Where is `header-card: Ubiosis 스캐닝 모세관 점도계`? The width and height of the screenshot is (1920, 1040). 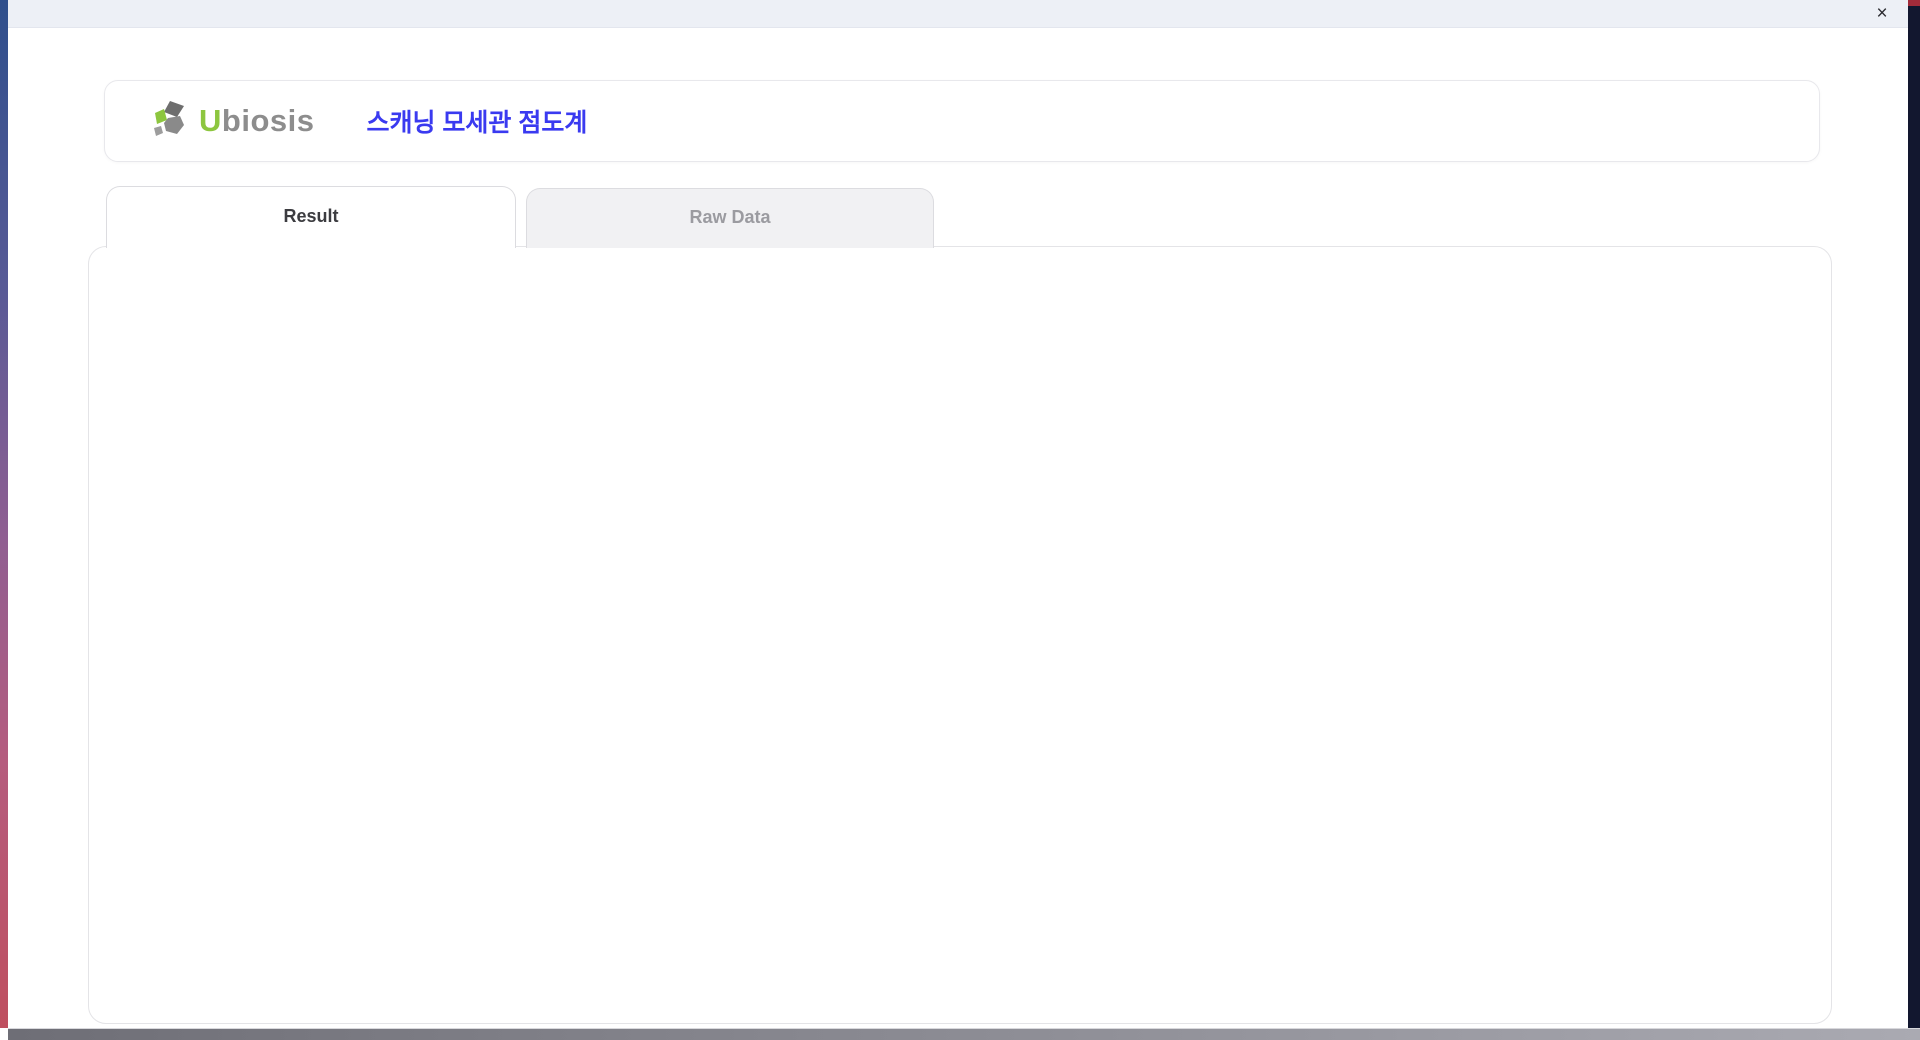 header-card: Ubiosis 스캐닝 모세관 점도계 is located at coordinates (962, 121).